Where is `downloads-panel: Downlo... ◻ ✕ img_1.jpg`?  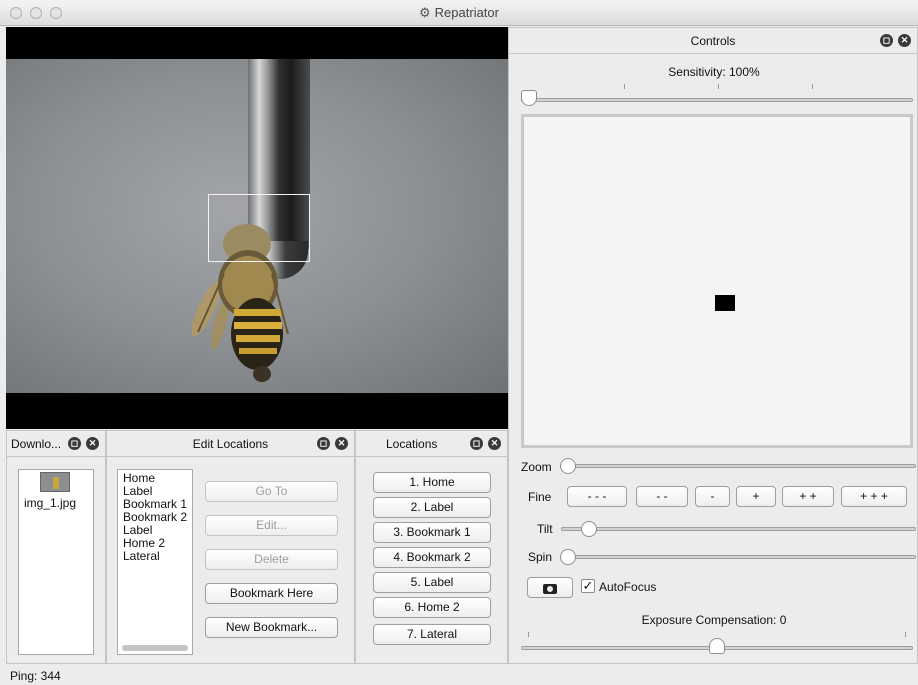 downloads-panel: Downlo... ◻ ✕ img_1.jpg is located at coordinates (56, 547).